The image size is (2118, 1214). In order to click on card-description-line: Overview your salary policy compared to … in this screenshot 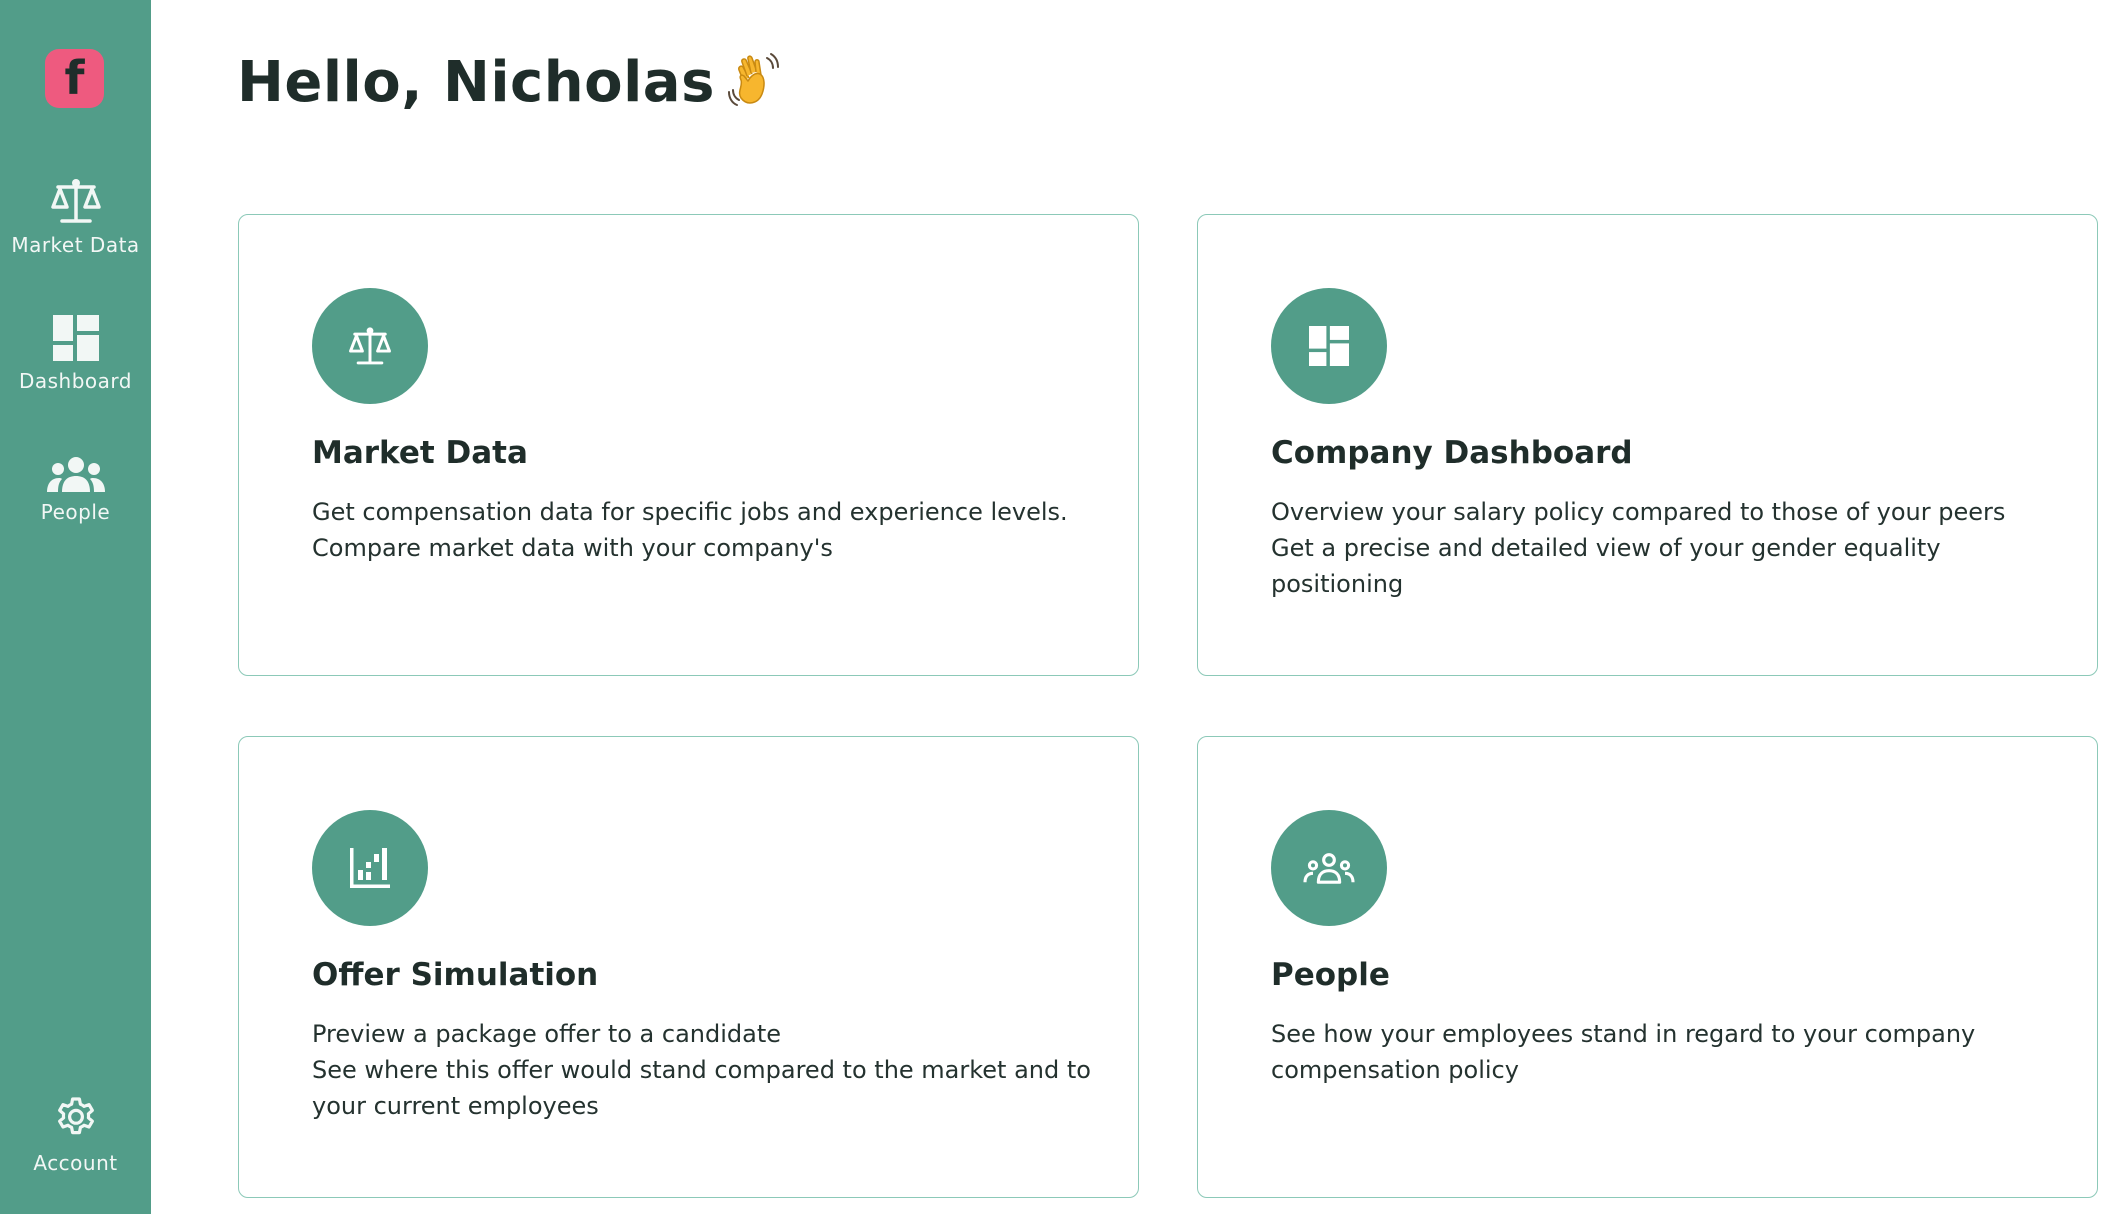, I will do `click(1638, 512)`.